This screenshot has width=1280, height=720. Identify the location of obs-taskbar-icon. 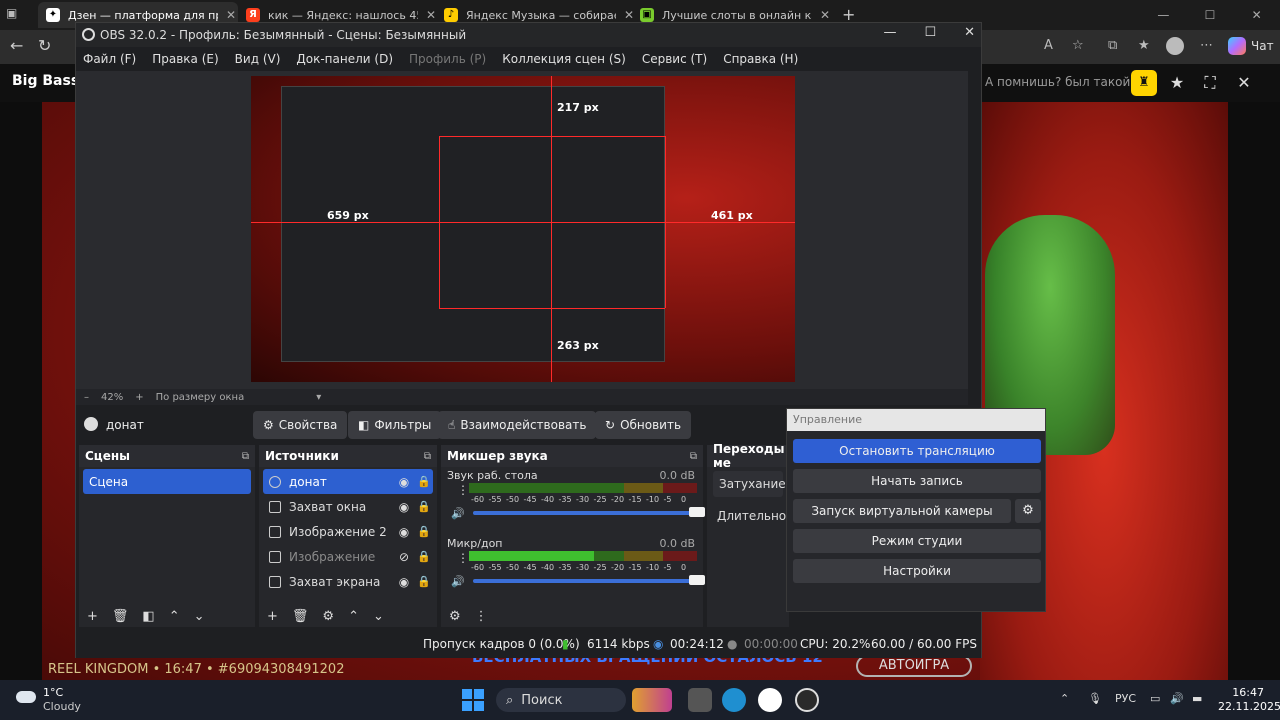
(807, 700).